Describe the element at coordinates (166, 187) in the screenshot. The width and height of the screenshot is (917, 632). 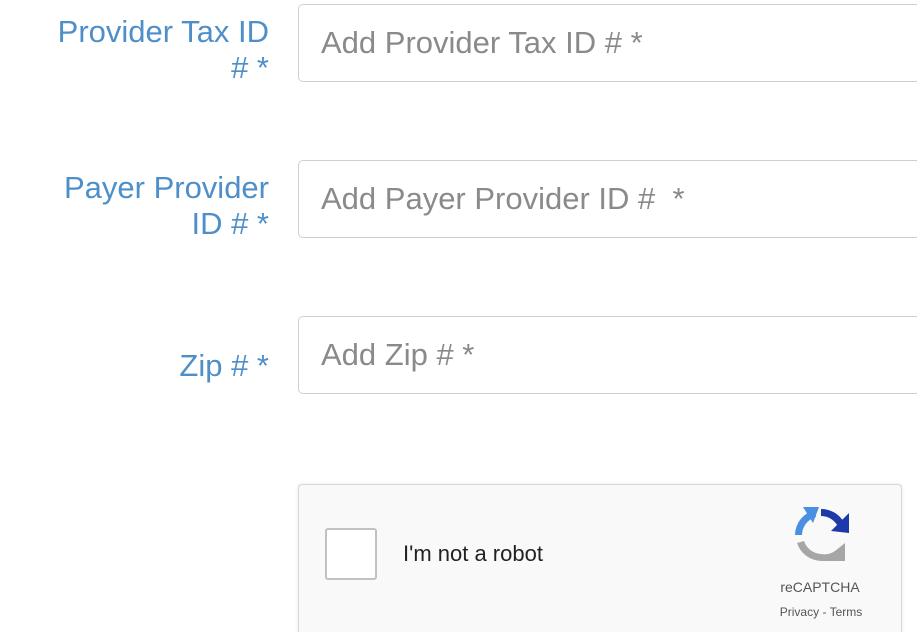
I see `payer-provider-id-label-line1: Payer Provider` at that location.